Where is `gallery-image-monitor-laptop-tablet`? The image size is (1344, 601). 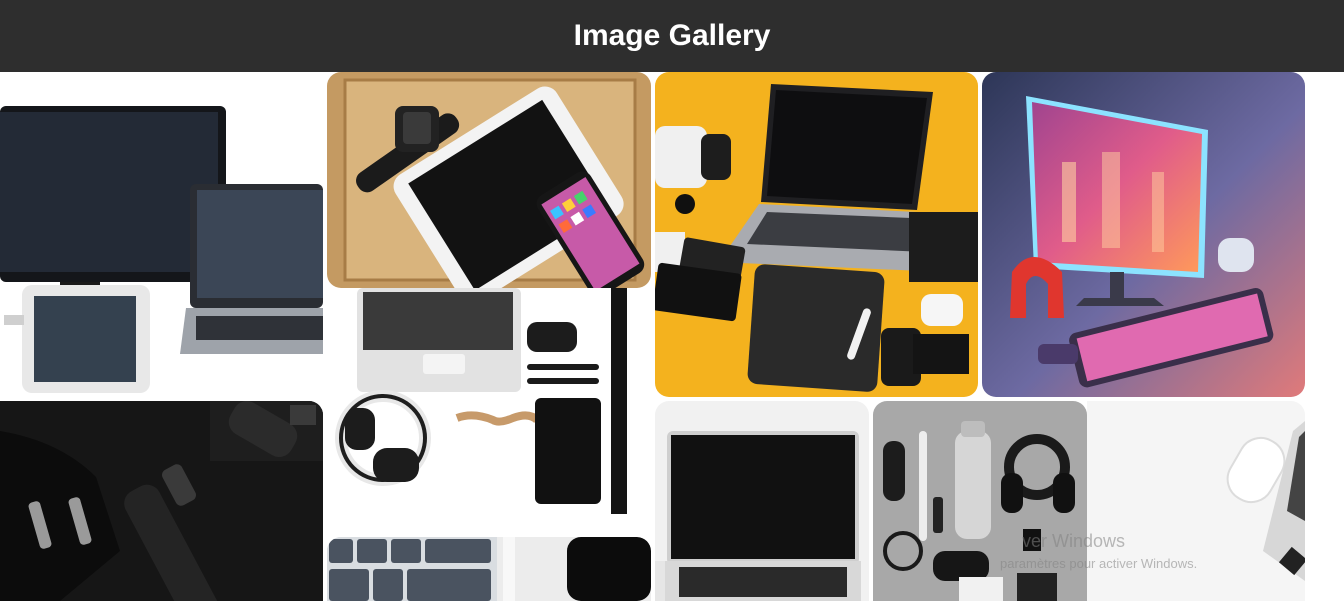
gallery-image-monitor-laptop-tablet is located at coordinates (161, 234).